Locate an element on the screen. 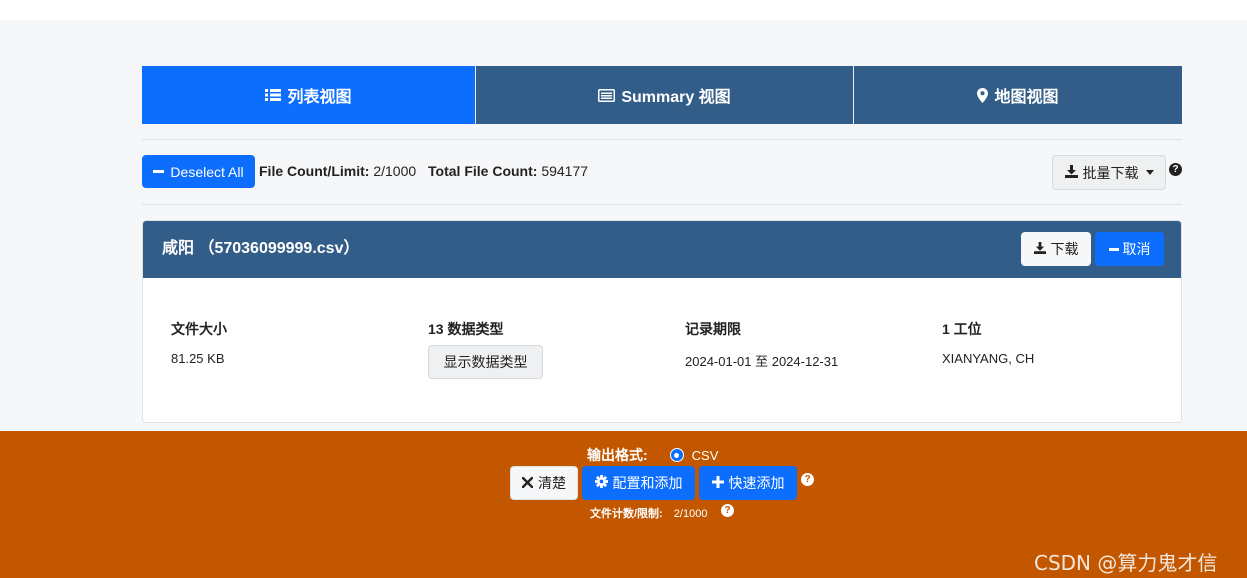  quick-add-label: 快速添加 is located at coordinates (756, 483).